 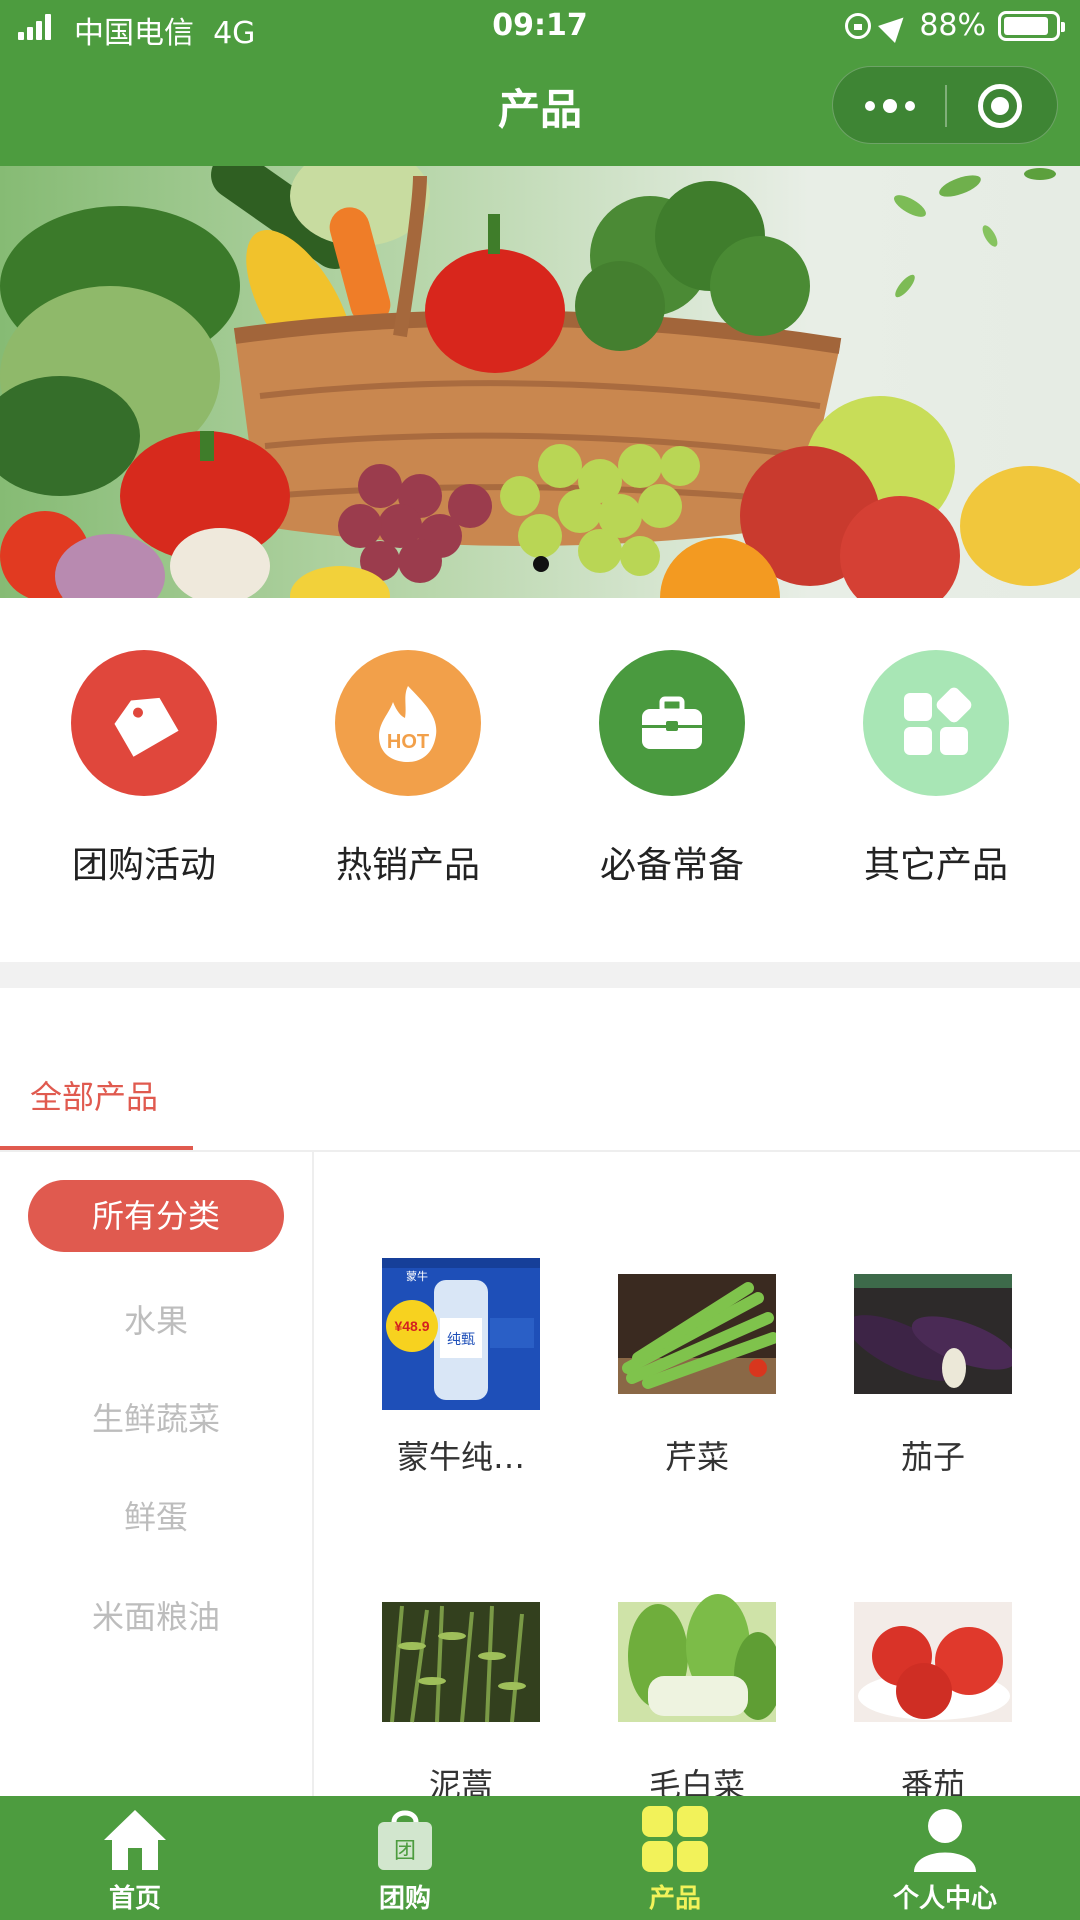 What do you see at coordinates (1031, 25) in the screenshot?
I see `battery-icon` at bounding box center [1031, 25].